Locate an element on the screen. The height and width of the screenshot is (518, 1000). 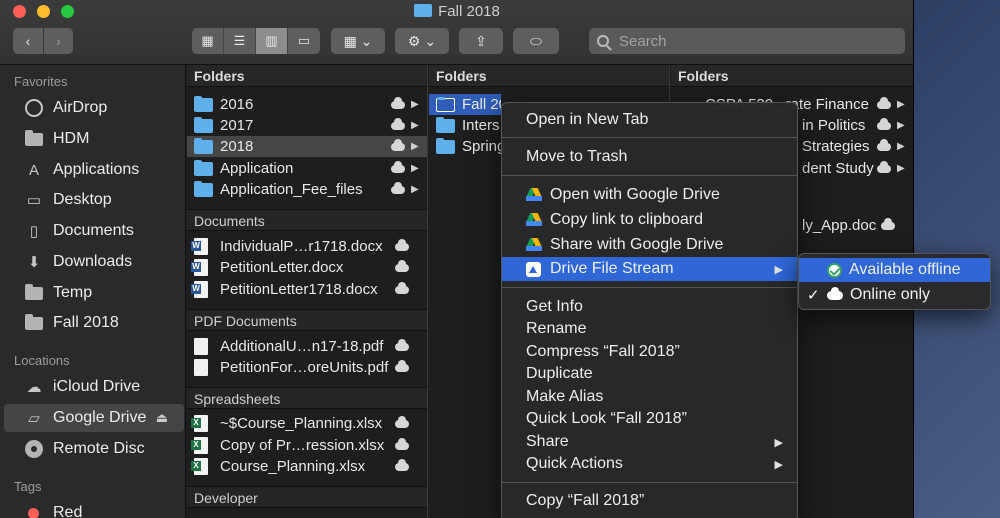
sidebar-item-airdrop: AirDrop is located at coordinates (94, 108).